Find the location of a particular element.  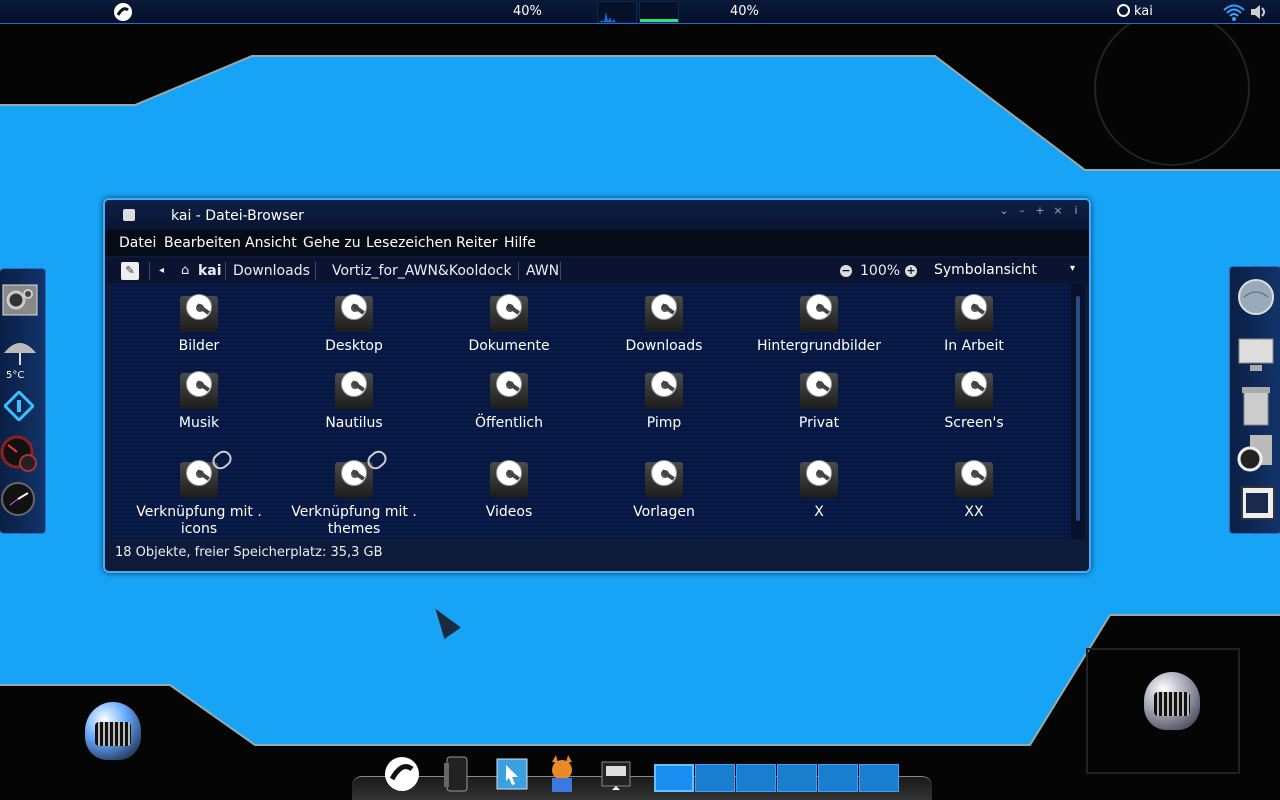

shade-button: ⌄ is located at coordinates (1004, 210).